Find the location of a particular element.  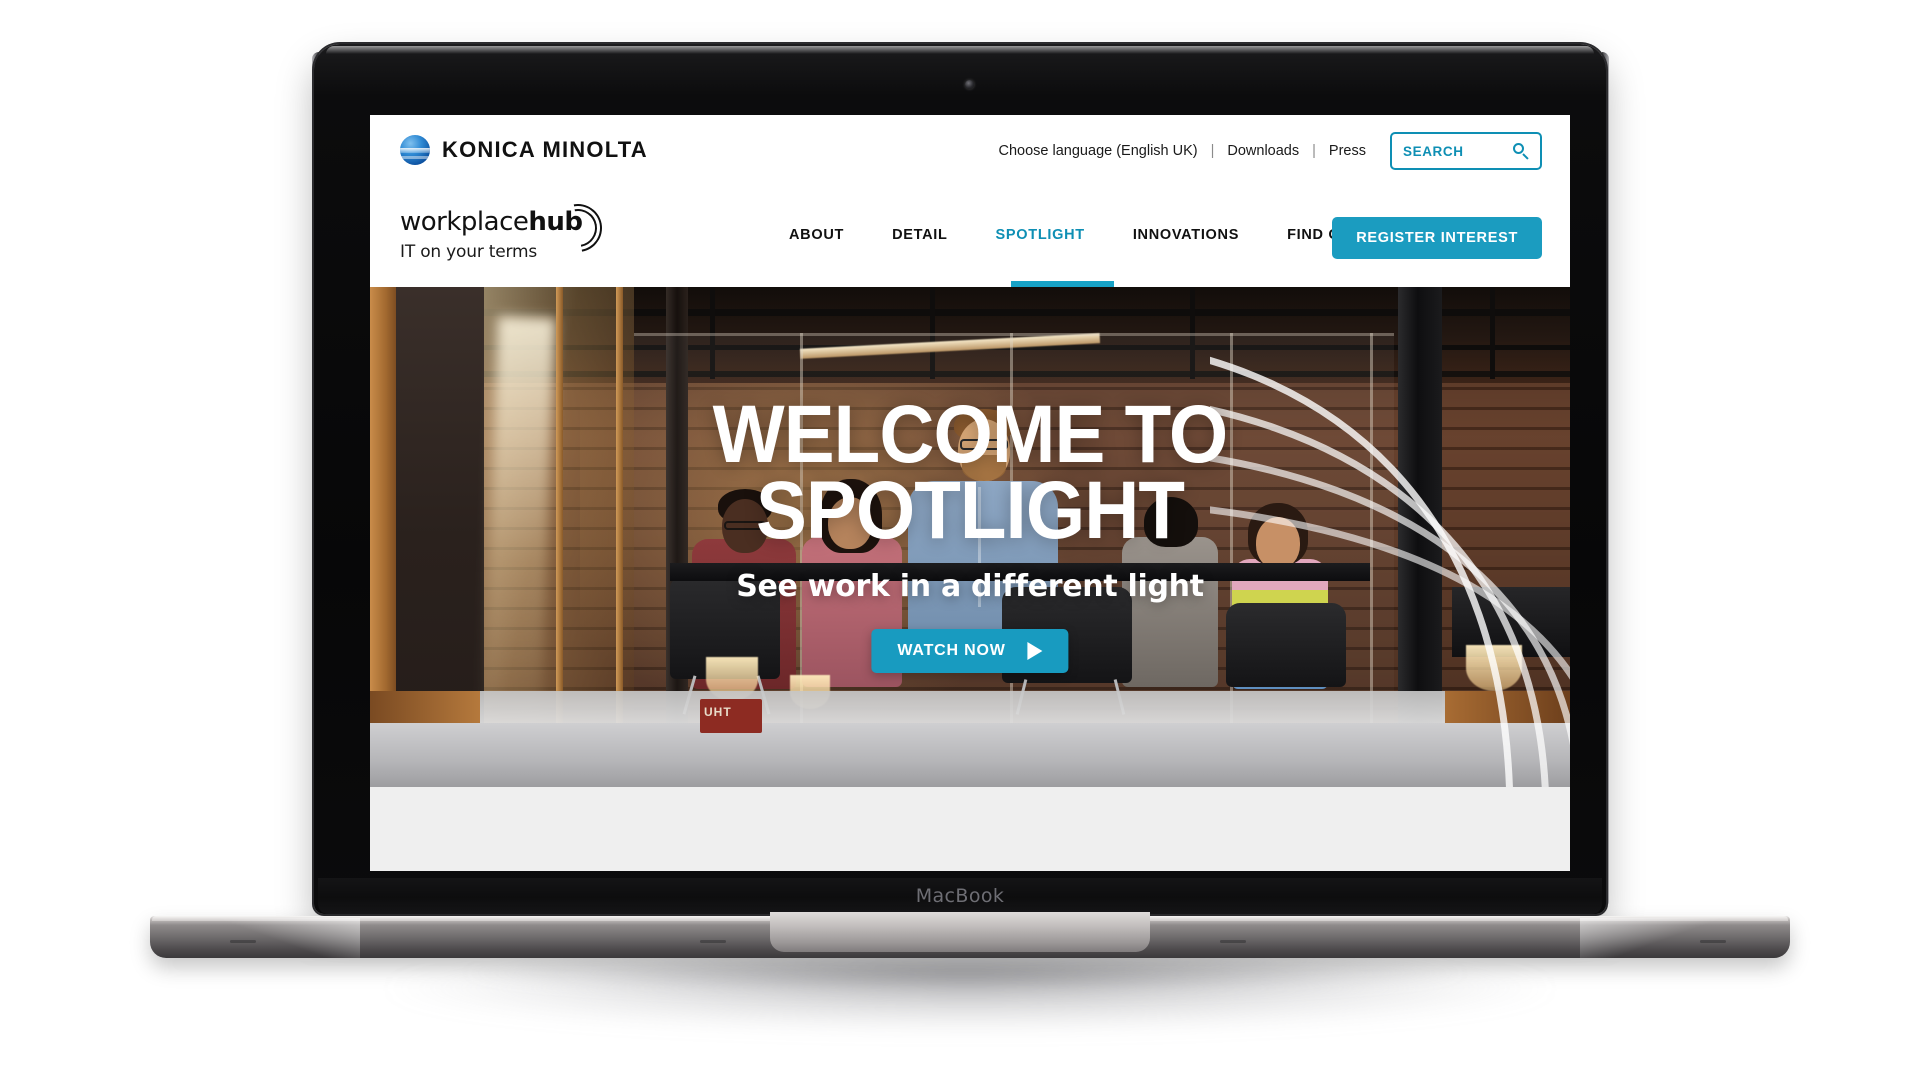

webcam-icon is located at coordinates (969, 84).